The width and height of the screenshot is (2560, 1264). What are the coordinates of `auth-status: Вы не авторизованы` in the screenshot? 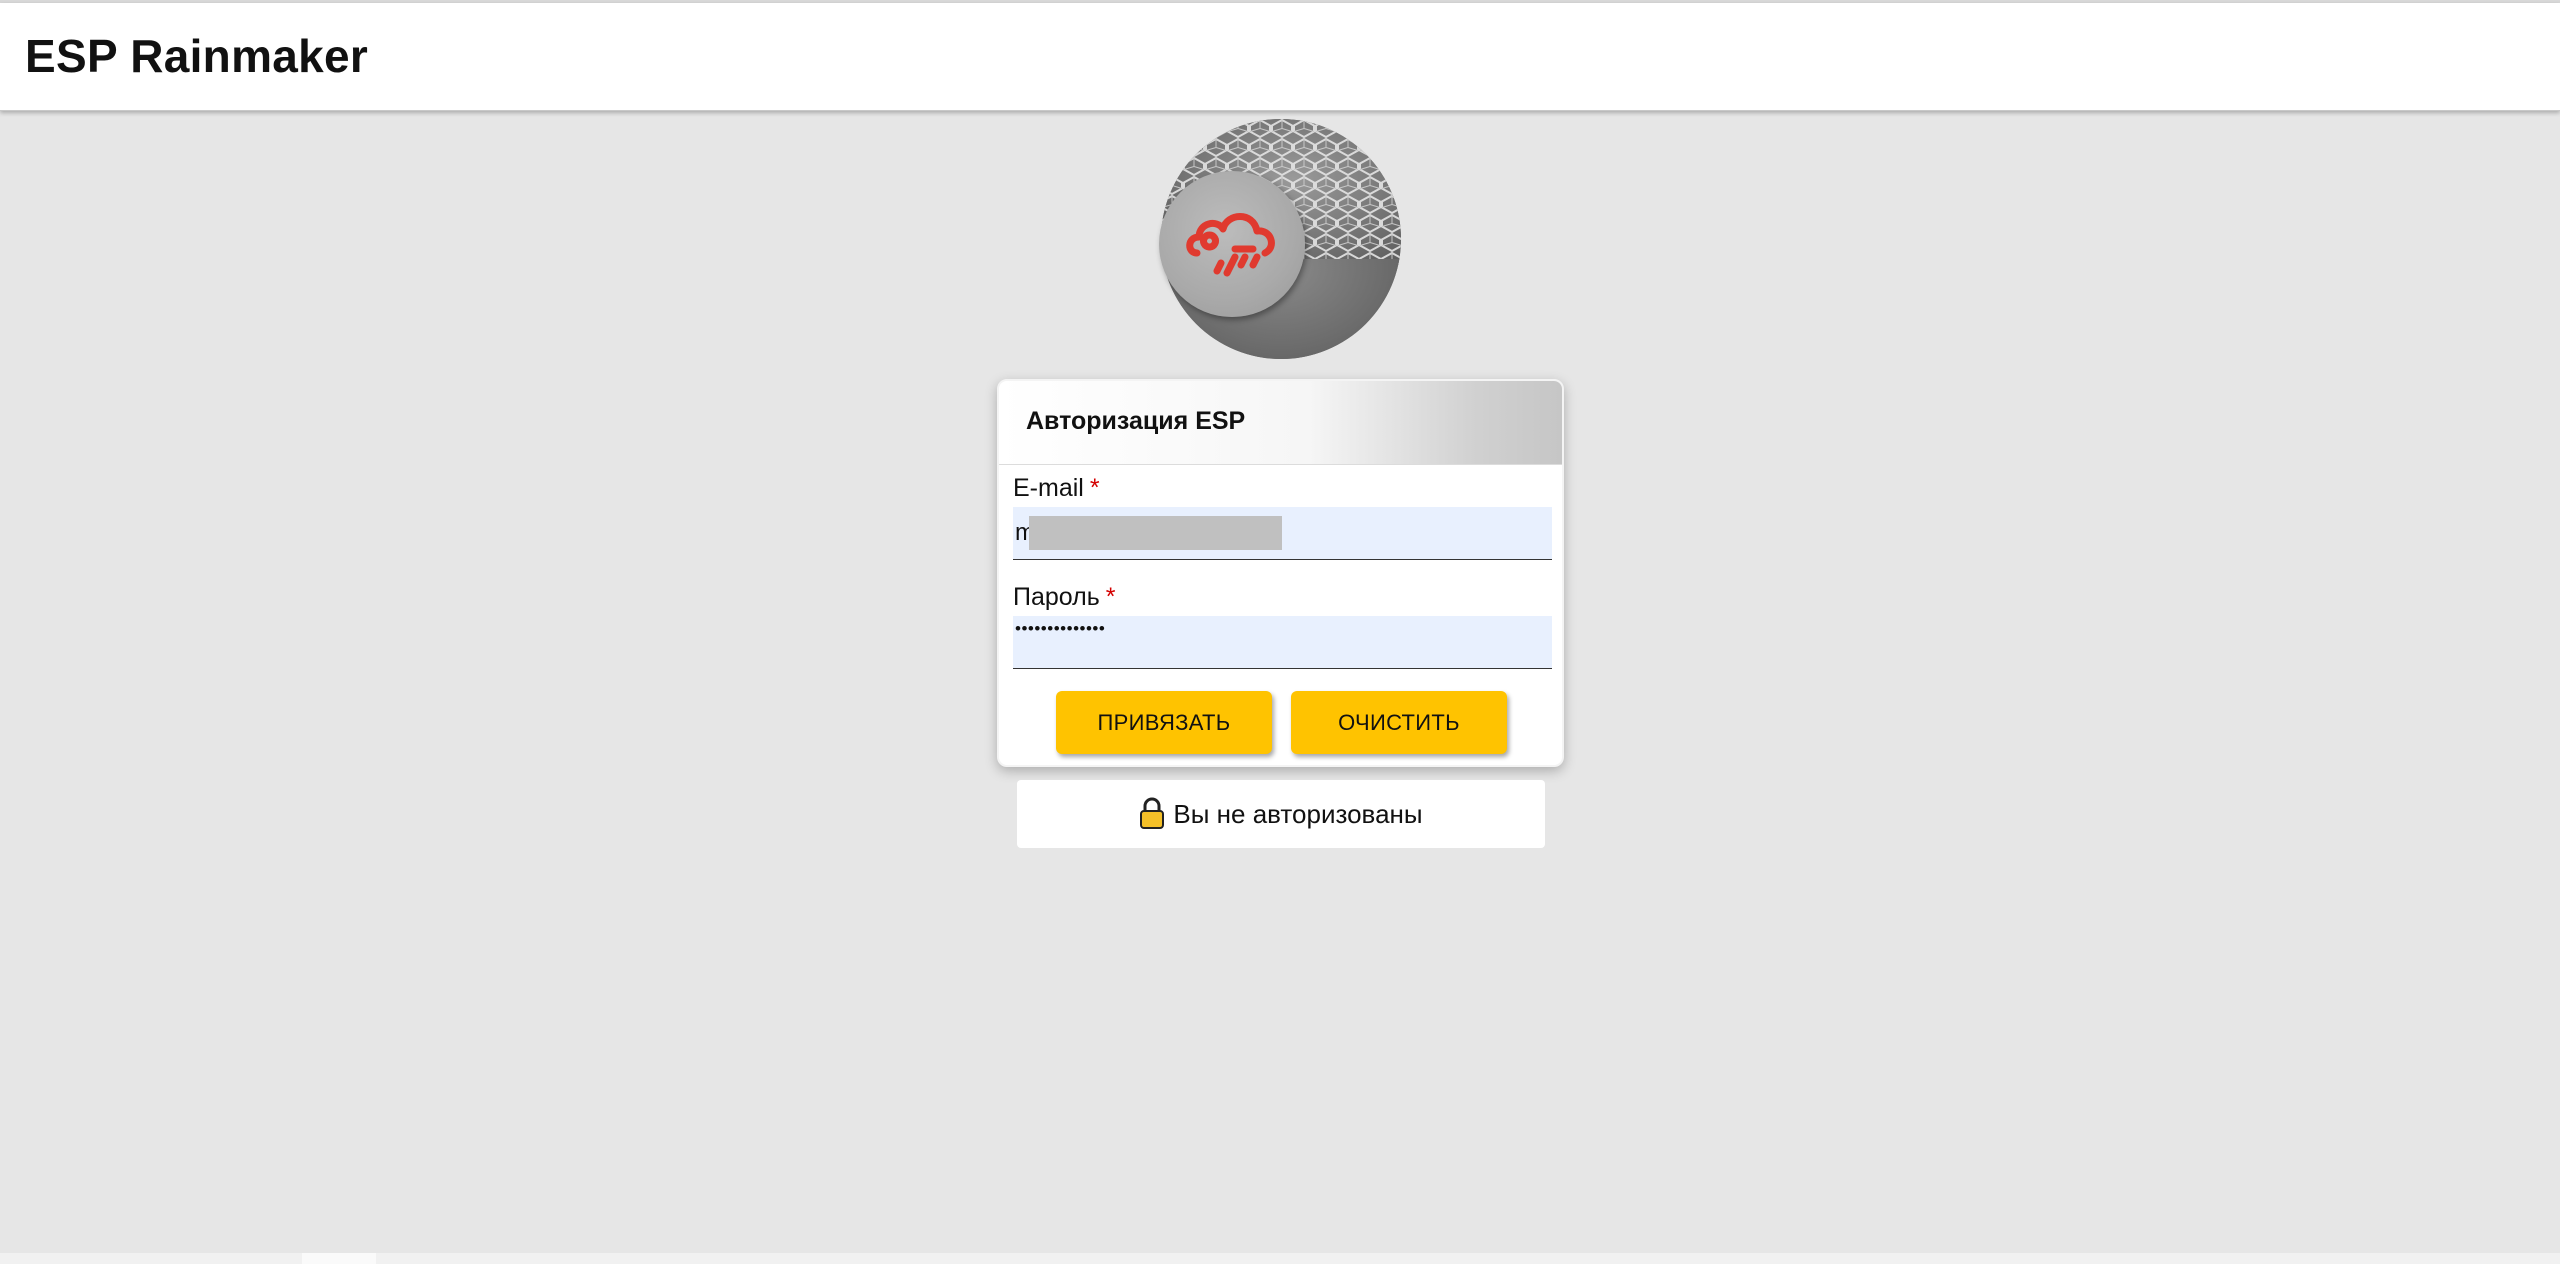 It's located at (1281, 814).